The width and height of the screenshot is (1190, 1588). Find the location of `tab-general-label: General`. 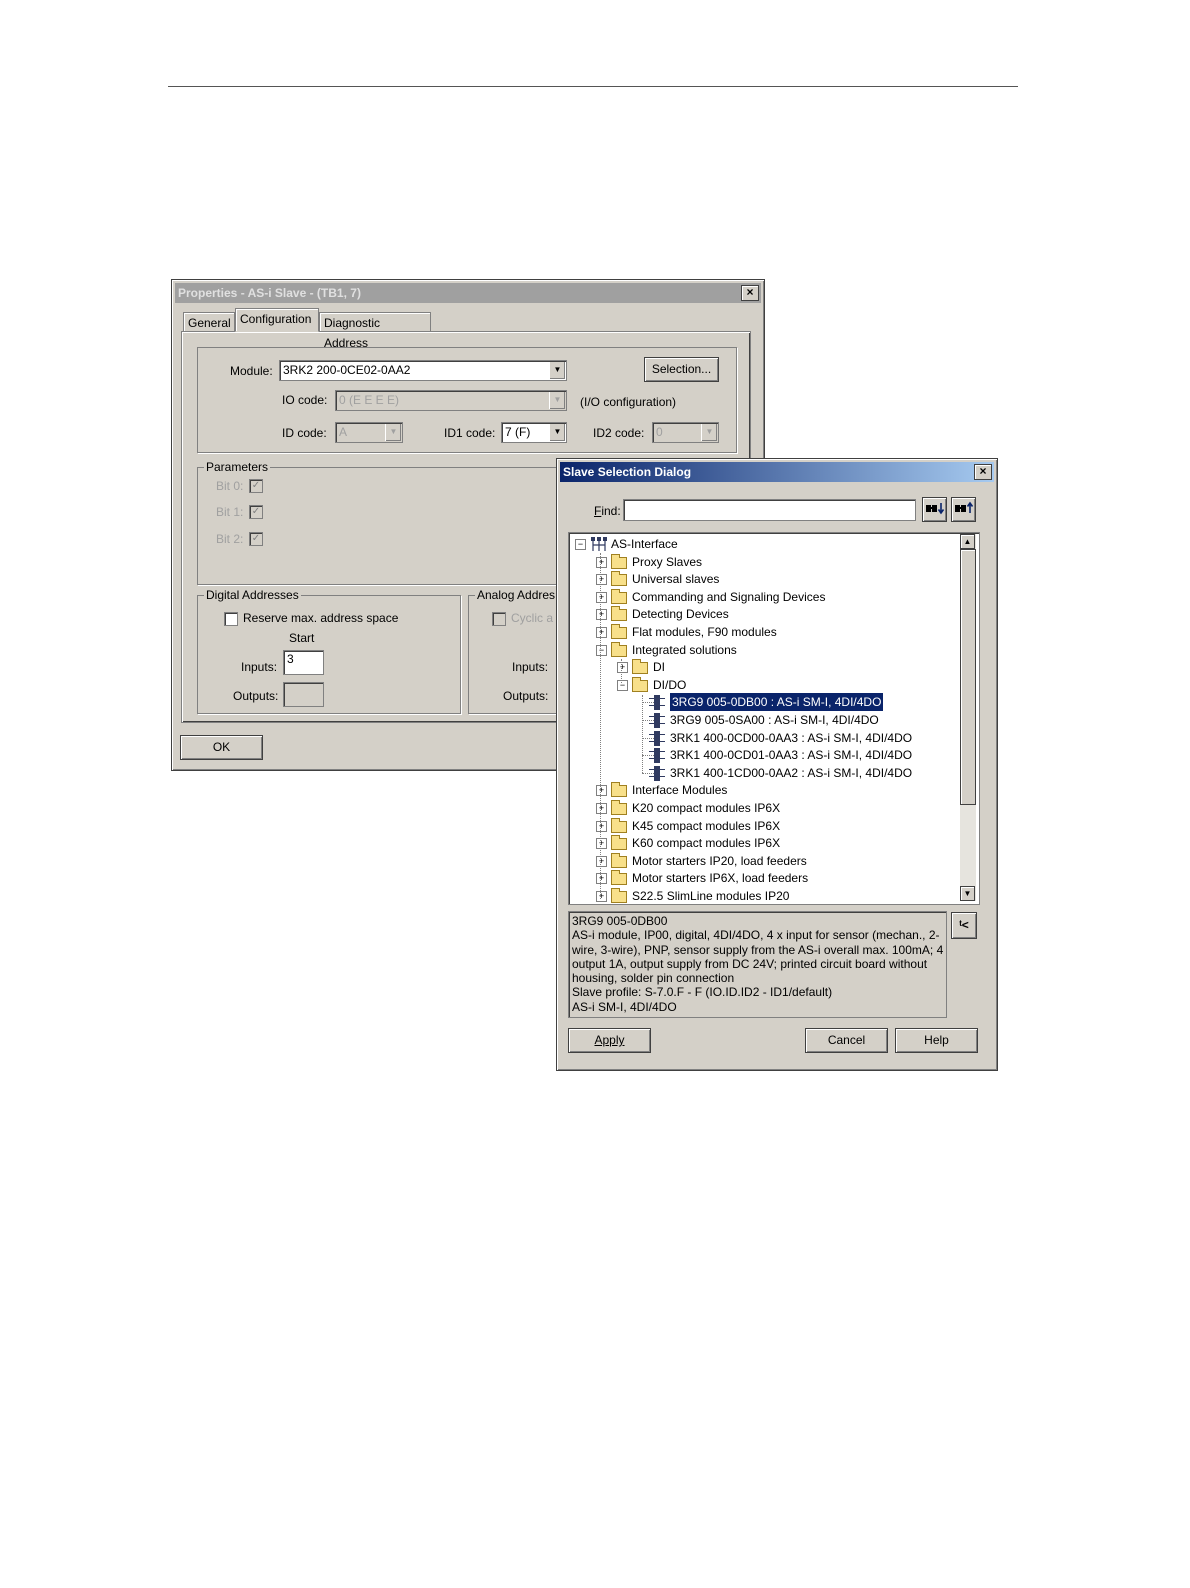

tab-general-label: General is located at coordinates (209, 323).